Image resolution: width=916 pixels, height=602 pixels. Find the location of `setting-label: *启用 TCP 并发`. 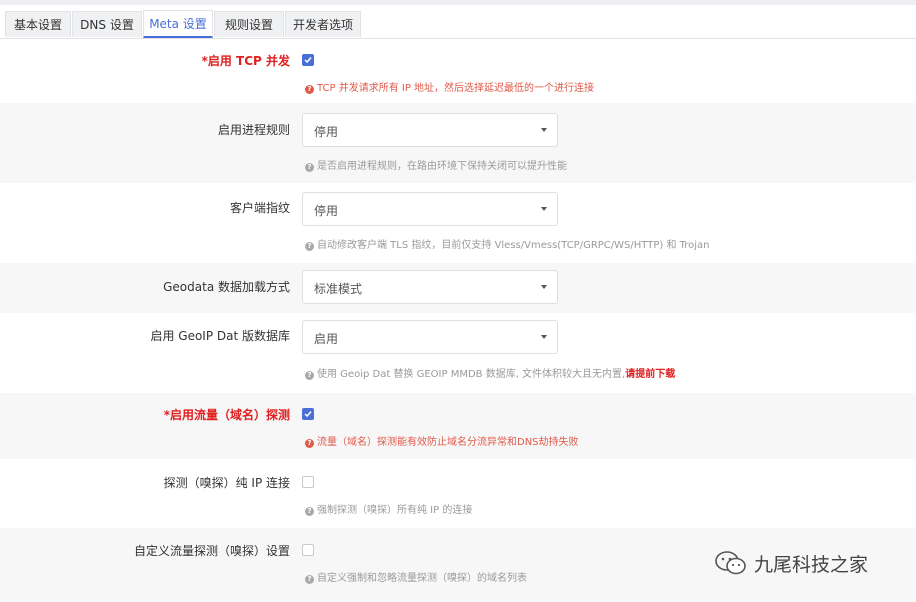

setting-label: *启用 TCP 并发 is located at coordinates (245, 61).